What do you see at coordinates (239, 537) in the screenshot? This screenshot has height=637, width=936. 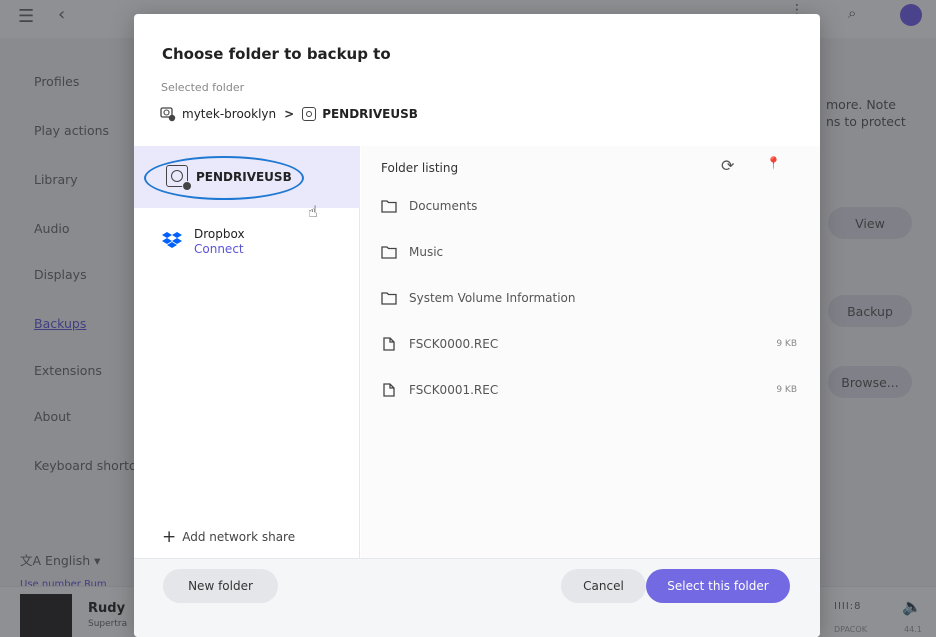 I see `add-network-share-label: Add network share` at bounding box center [239, 537].